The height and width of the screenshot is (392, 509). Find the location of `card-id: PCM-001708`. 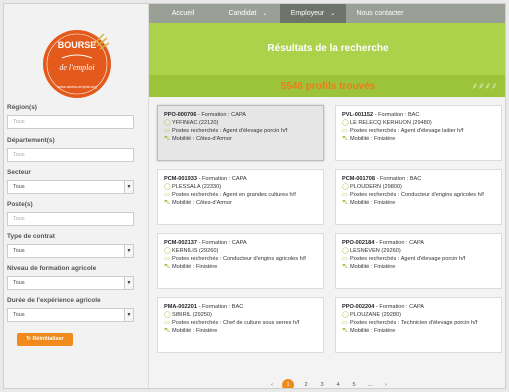

card-id: PCM-001708 is located at coordinates (358, 179).